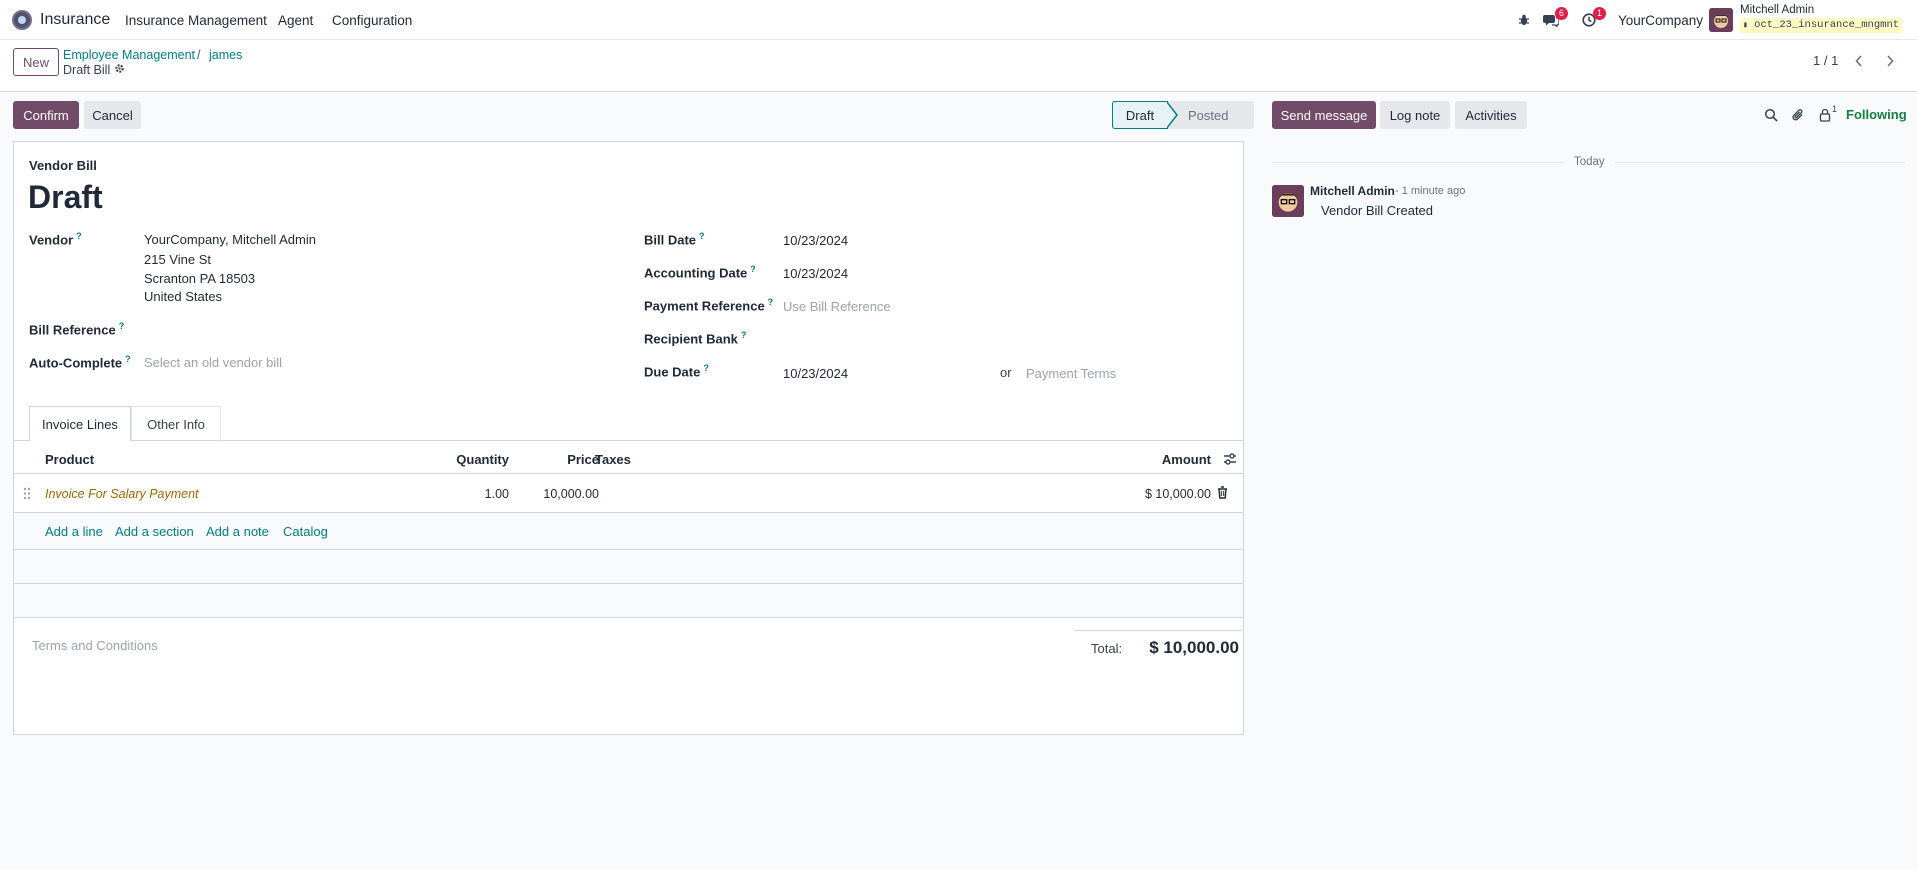 The height and width of the screenshot is (870, 1917). I want to click on message-author: Mitchell Admin, so click(1352, 191).